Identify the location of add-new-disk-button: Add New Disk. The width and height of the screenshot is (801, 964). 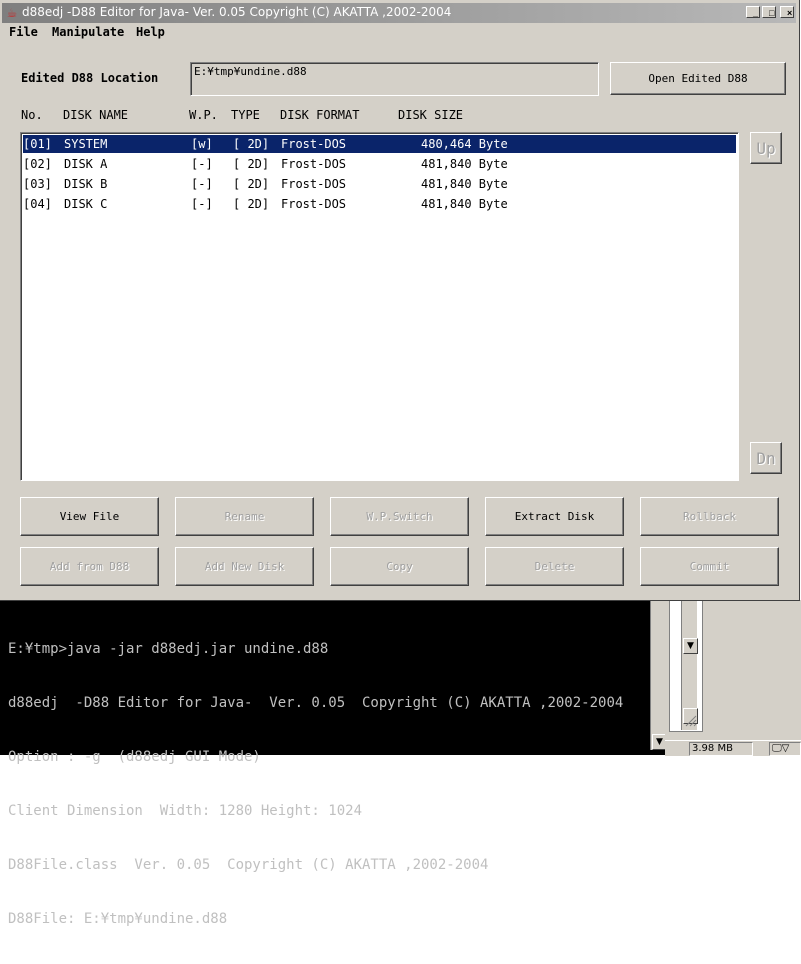
(244, 566).